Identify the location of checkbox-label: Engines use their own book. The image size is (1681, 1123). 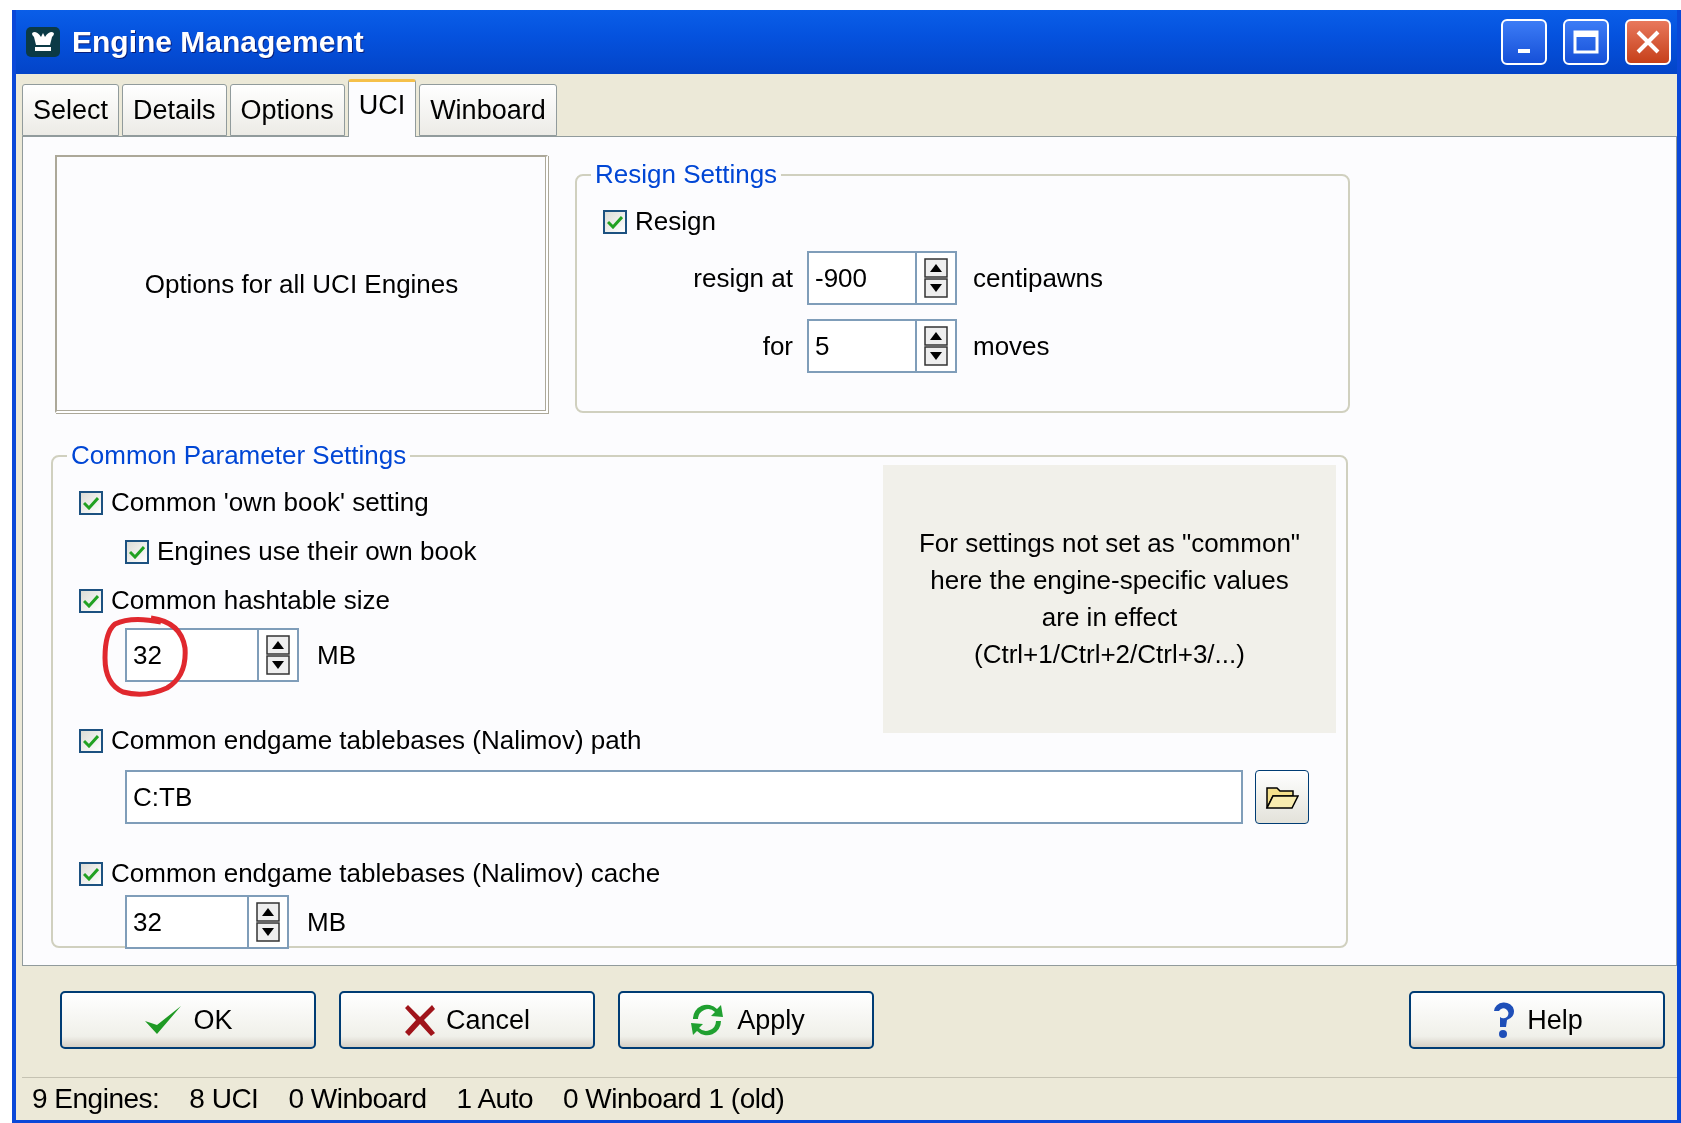
(317, 551).